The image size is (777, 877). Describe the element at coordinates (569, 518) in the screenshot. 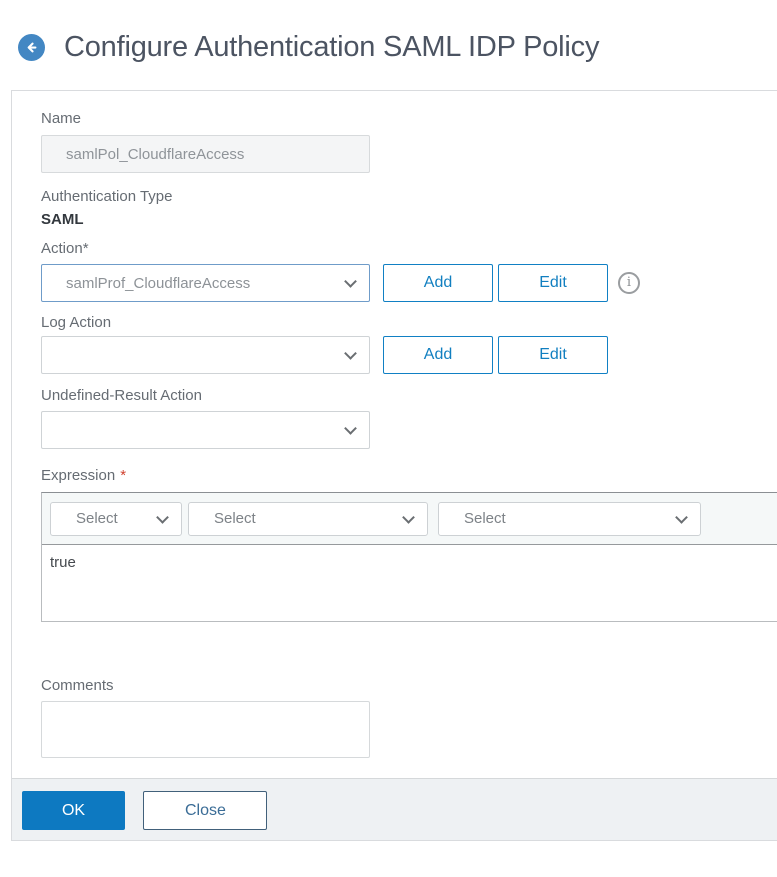

I see `expression-select-3: Select` at that location.